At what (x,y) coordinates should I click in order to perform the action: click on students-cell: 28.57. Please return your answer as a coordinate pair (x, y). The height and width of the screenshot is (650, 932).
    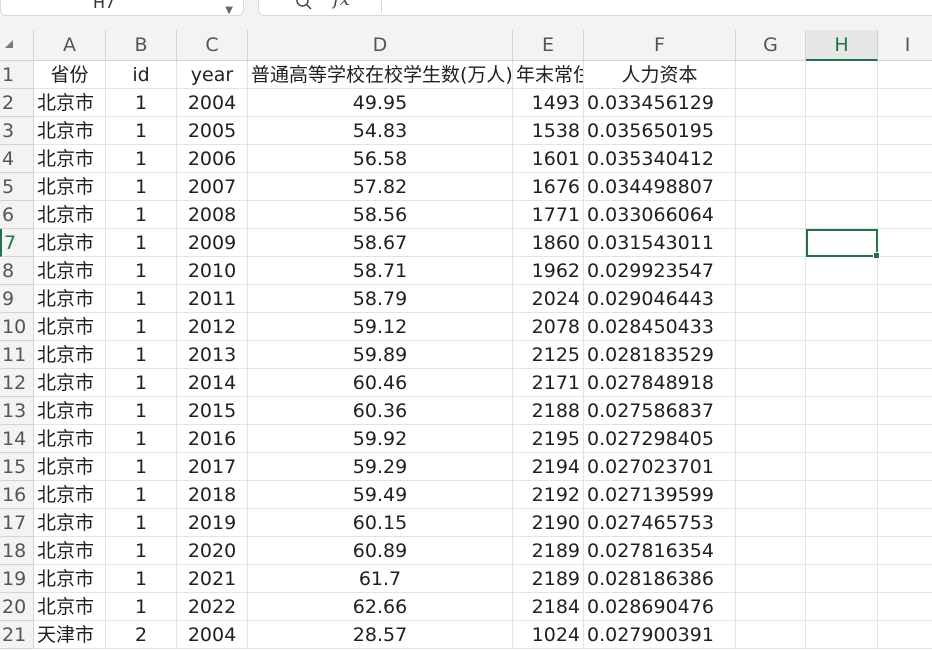
    Looking at the image, I should click on (380, 635).